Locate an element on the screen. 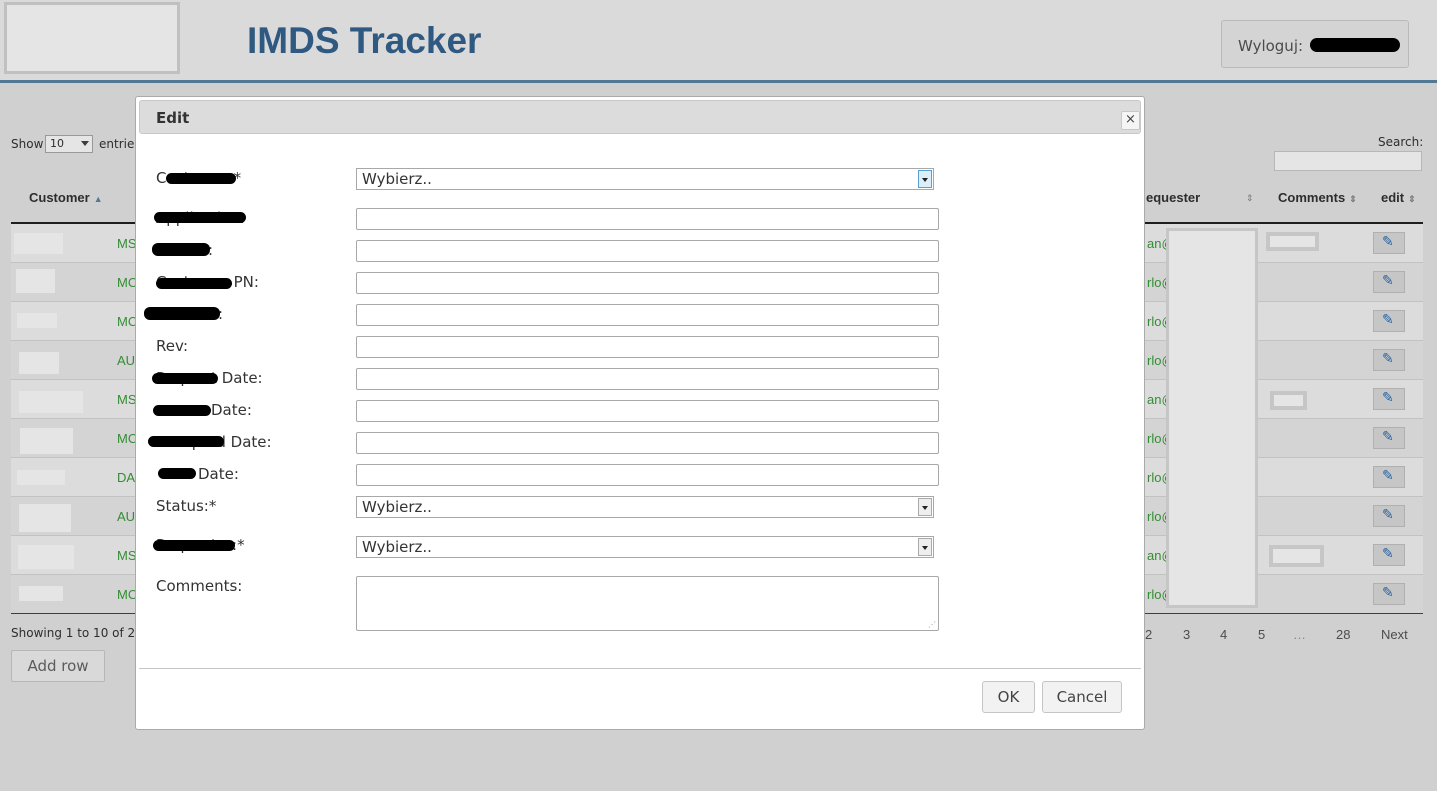  status-select-value: Wybierz.. is located at coordinates (397, 507).